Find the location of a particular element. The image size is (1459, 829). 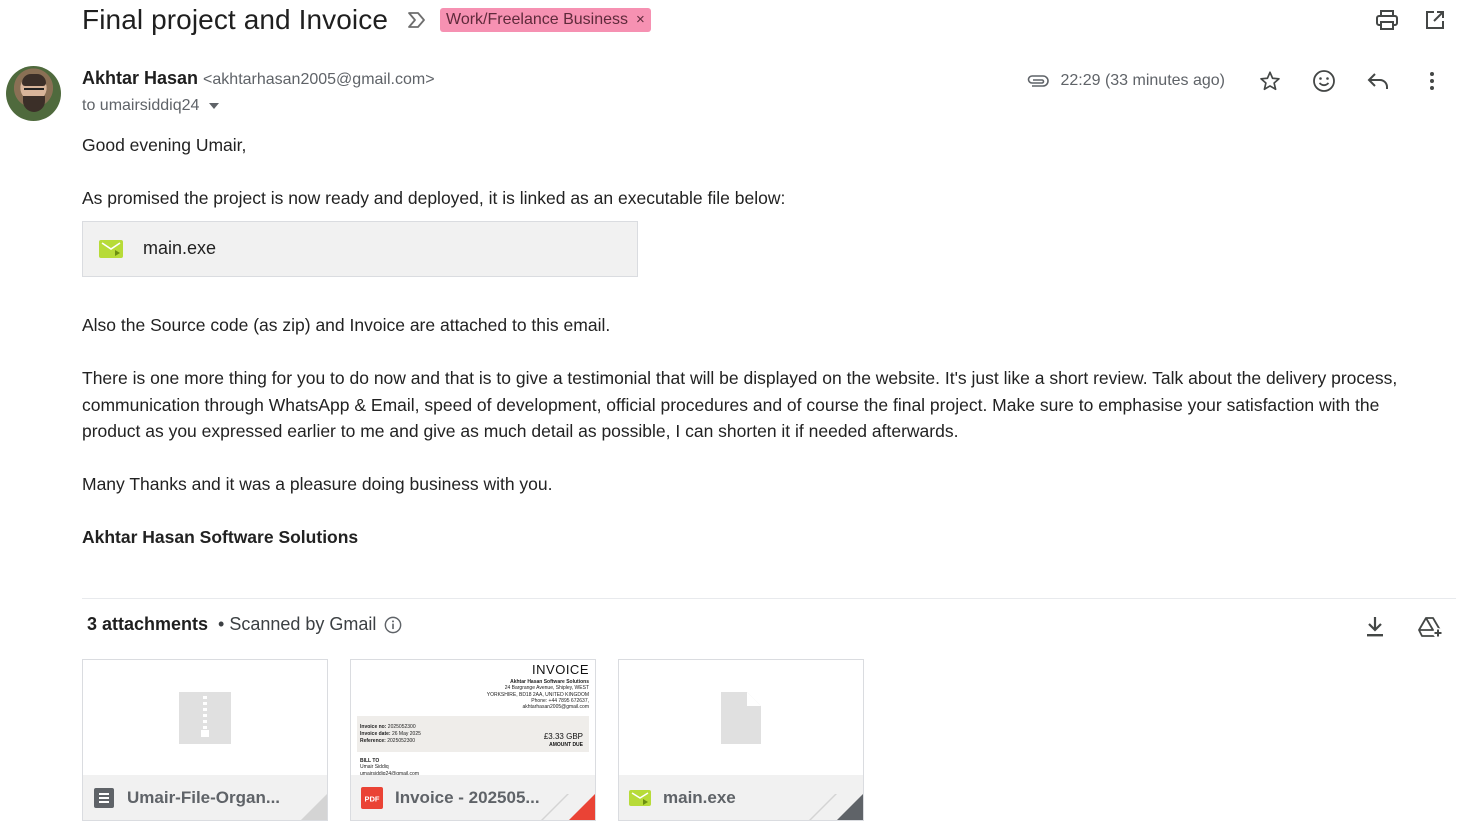

star-icon is located at coordinates (1270, 81).